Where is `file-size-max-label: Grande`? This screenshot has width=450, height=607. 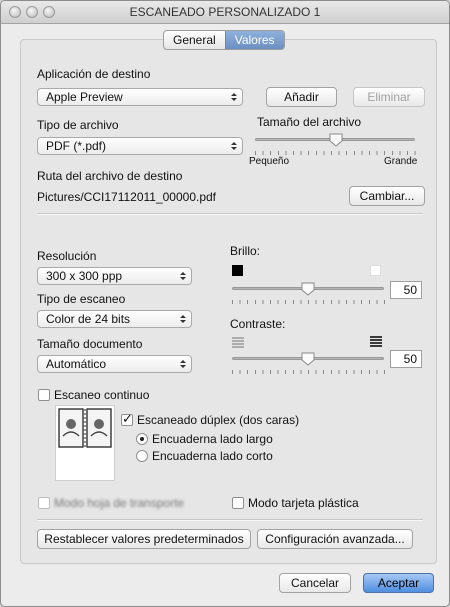
file-size-max-label: Grande is located at coordinates (401, 161).